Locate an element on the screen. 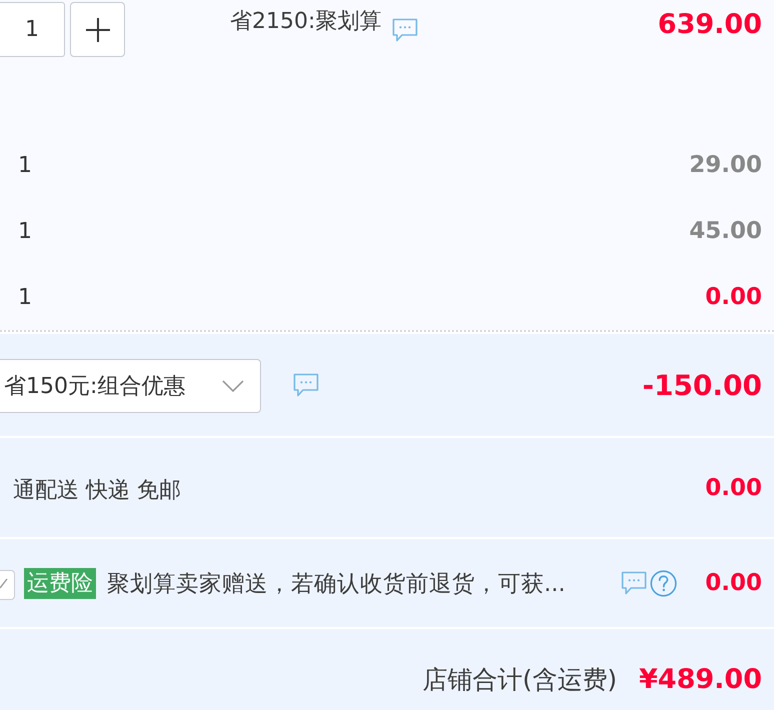  shop-total-label: 店铺合计(含运费) is located at coordinates (520, 680).